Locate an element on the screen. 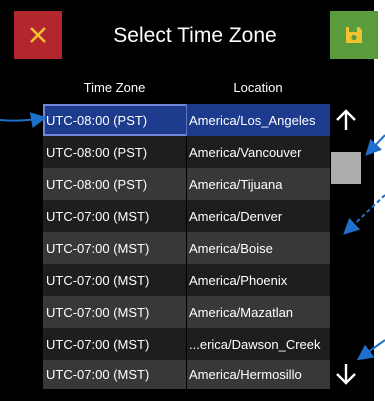 The width and height of the screenshot is (385, 401). table-row: UTC-08:00 (PST) America/Tijuana is located at coordinates (186, 184).